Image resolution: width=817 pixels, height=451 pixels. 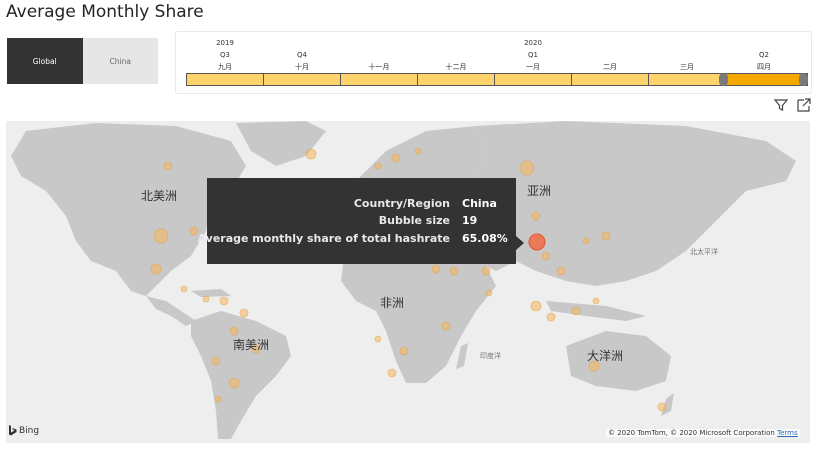 What do you see at coordinates (323, 238) in the screenshot?
I see `tooltip-key: Average monthly share of total hashrate` at bounding box center [323, 238].